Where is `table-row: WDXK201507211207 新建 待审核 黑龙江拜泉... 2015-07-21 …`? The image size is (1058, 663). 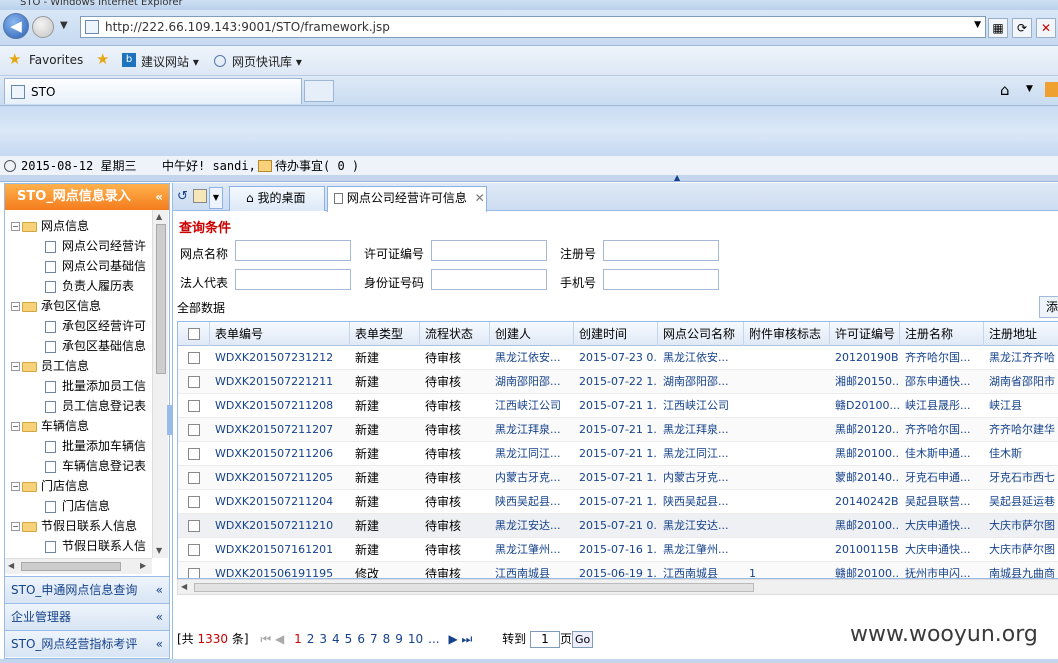 table-row: WDXK201507211207 新建 待审核 黑龙江拜泉... 2015-07-21 … is located at coordinates (618, 430).